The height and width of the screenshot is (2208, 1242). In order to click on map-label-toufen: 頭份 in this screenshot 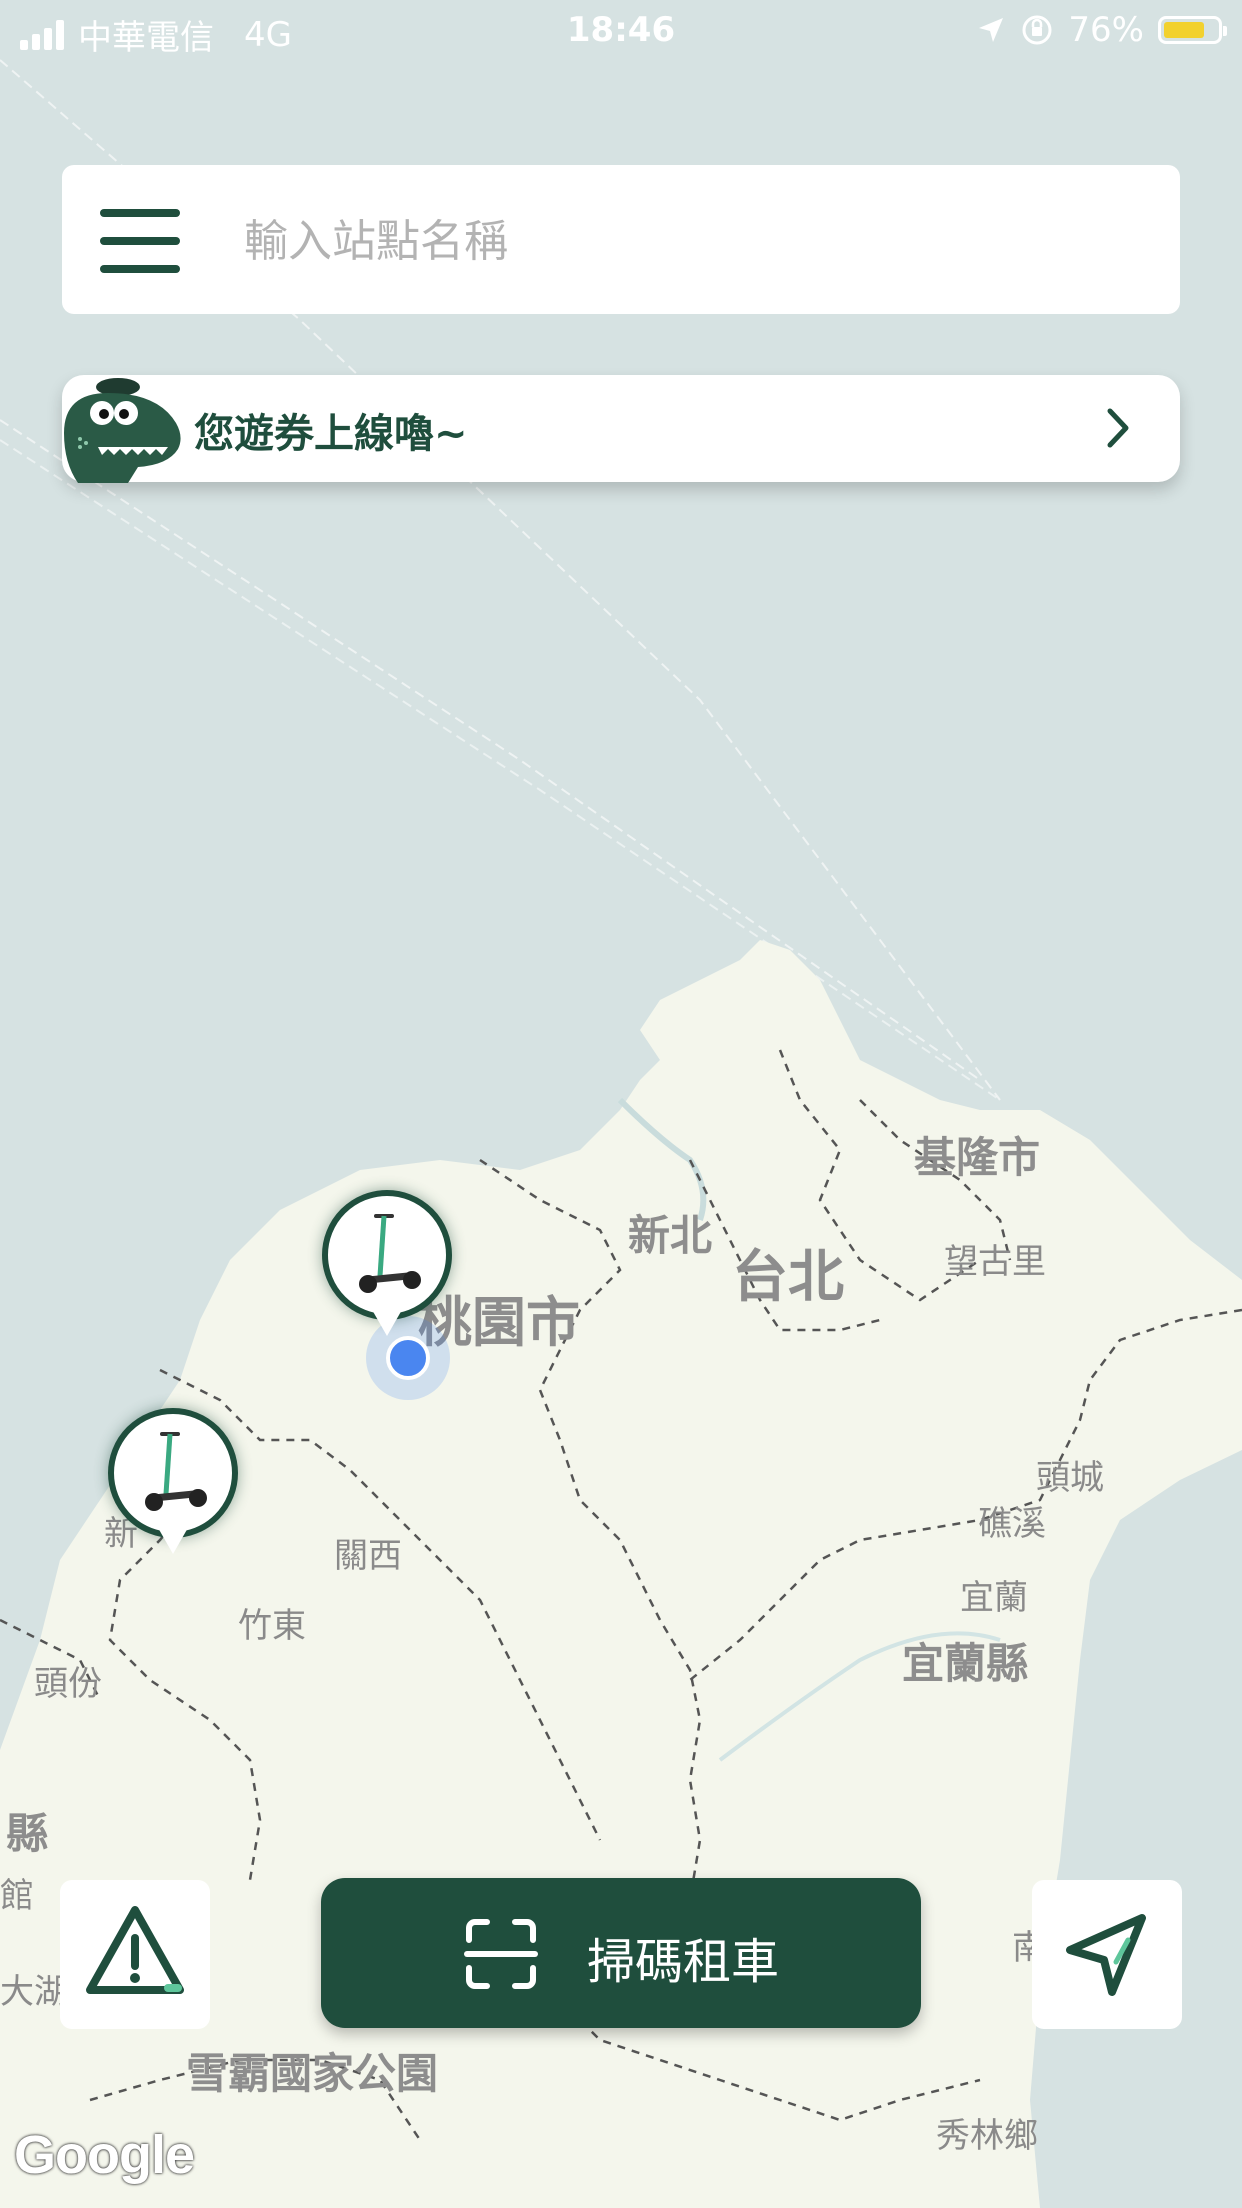, I will do `click(68, 1684)`.